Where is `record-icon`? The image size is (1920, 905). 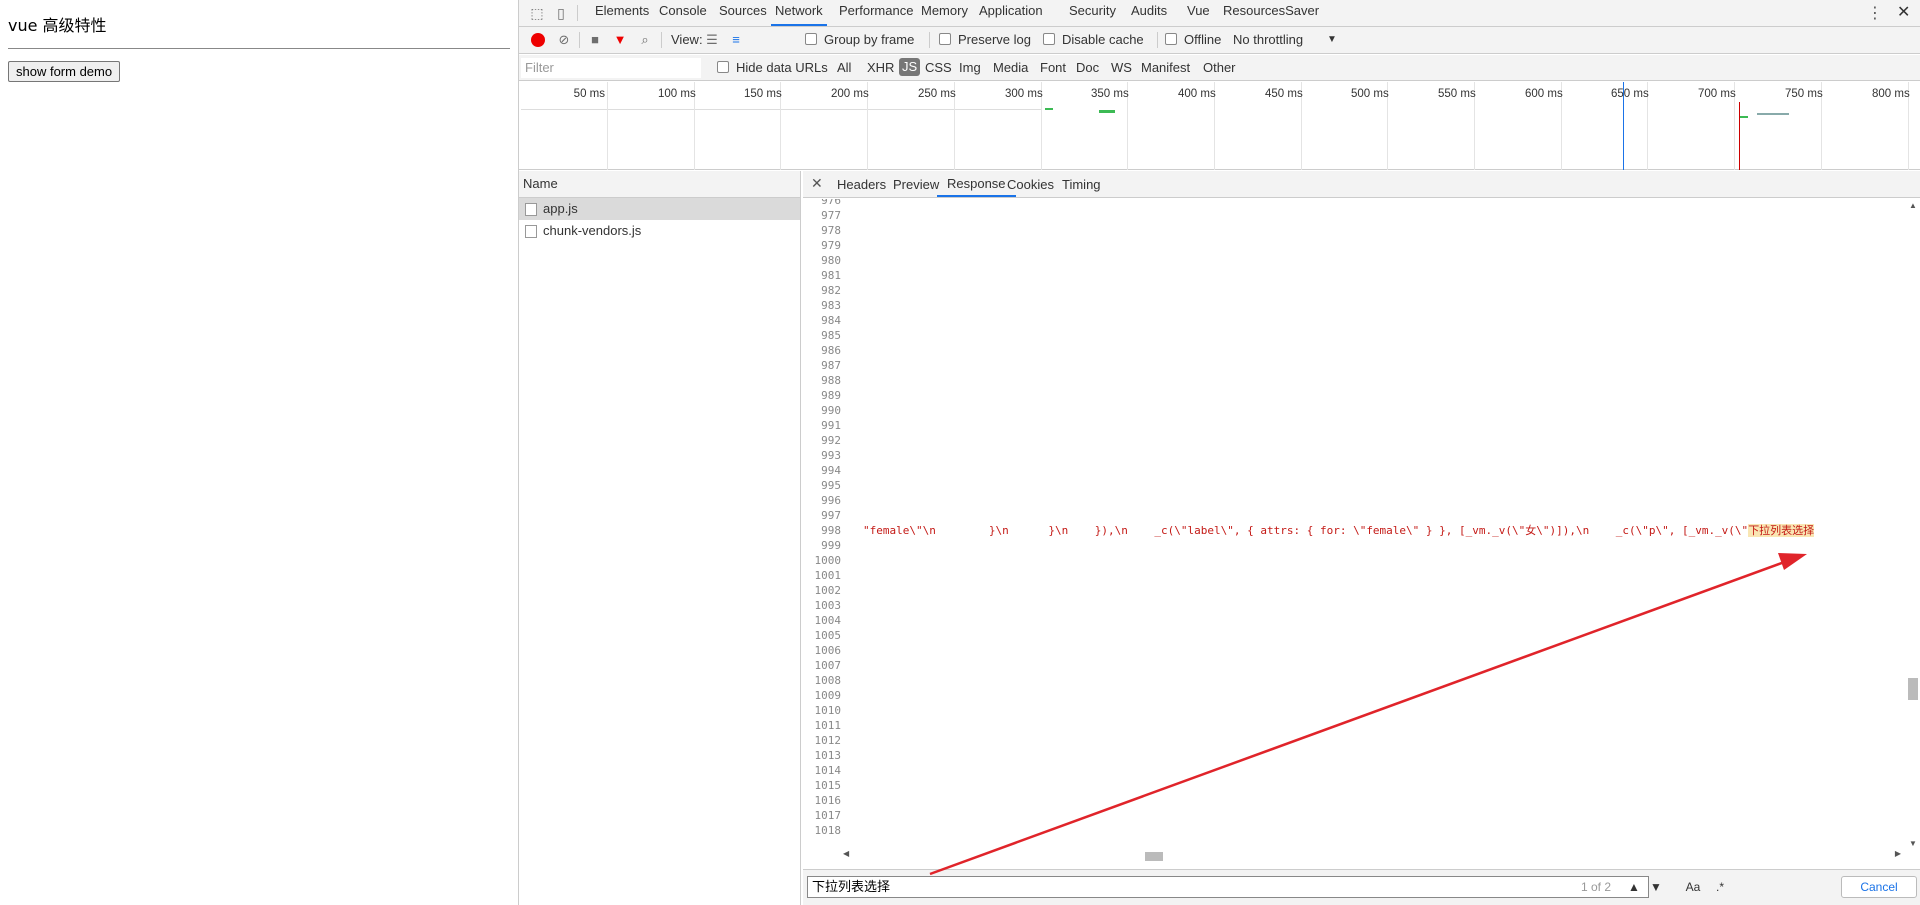
record-icon is located at coordinates (538, 40).